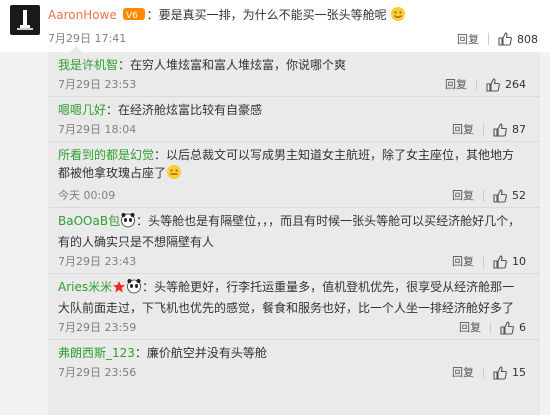 The height and width of the screenshot is (415, 550). Describe the element at coordinates (509, 130) in the screenshot. I see `like-button: 87` at that location.